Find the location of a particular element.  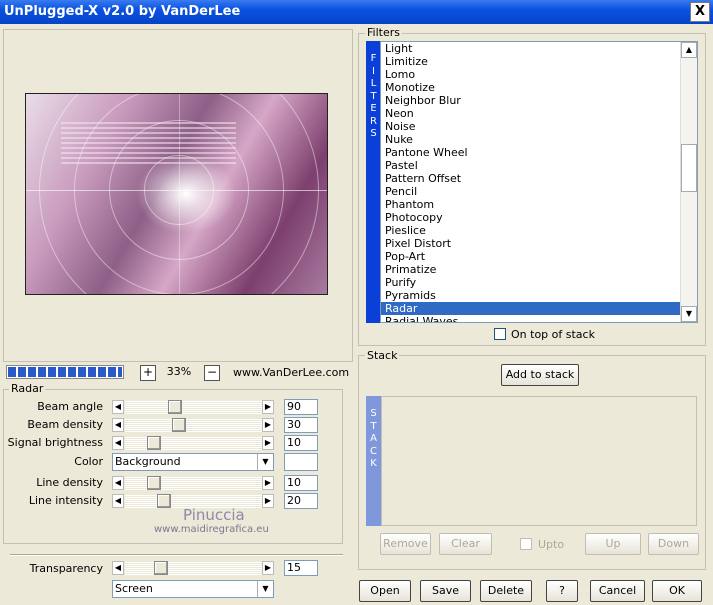

down-button: Down is located at coordinates (673, 544).